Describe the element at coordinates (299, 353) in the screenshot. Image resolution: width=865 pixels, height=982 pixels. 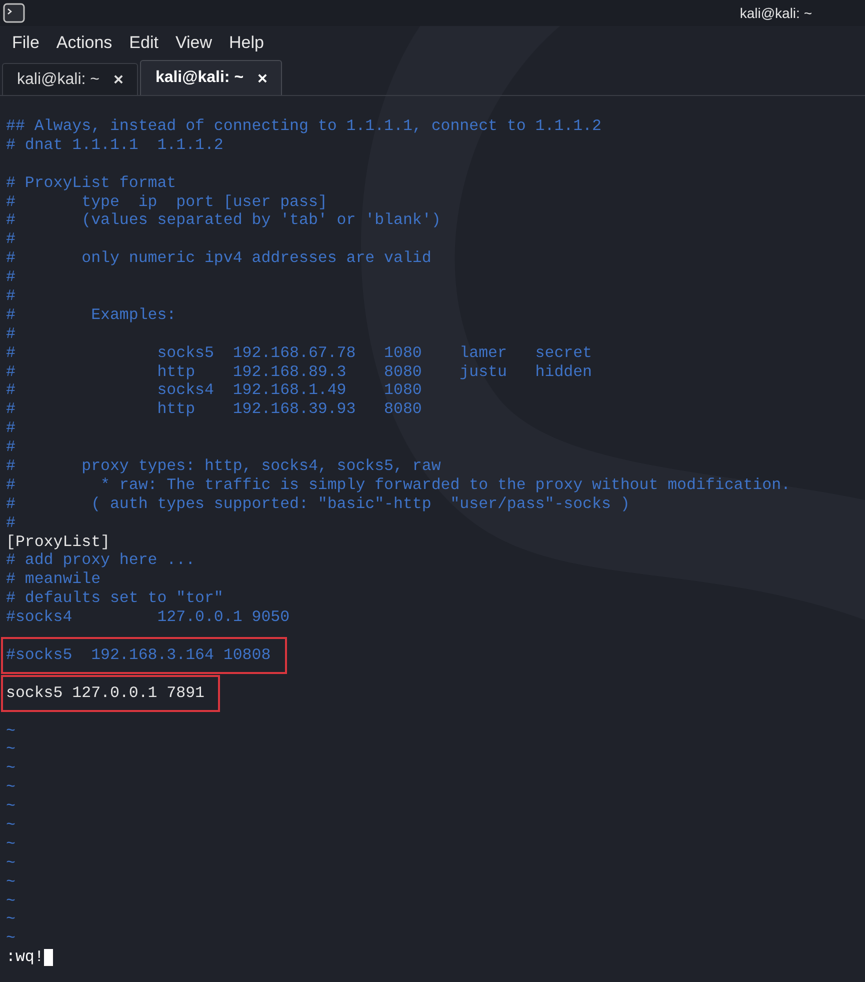
I see `comment-line: # socks5 192.168.67.78 1080 lamer secret` at that location.